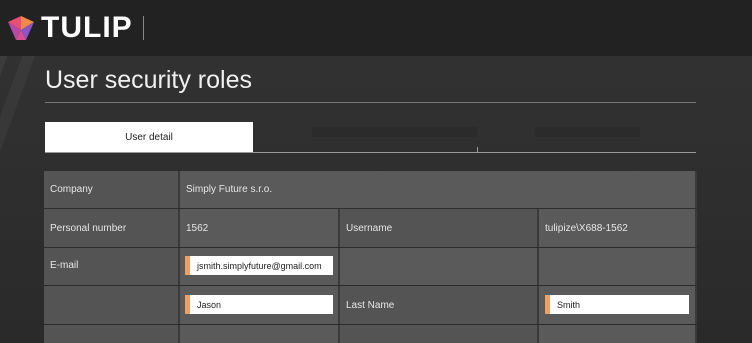  I want to click on page-title: User security roles, so click(148, 80).